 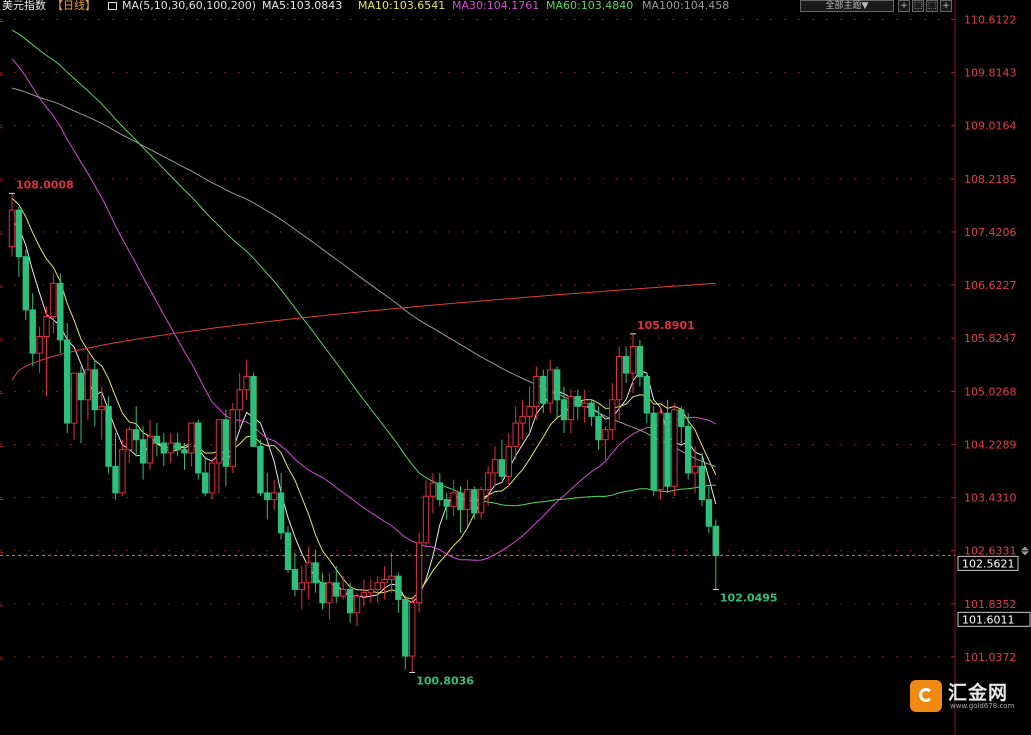 I want to click on scroll-up-icon, so click(x=1025, y=548).